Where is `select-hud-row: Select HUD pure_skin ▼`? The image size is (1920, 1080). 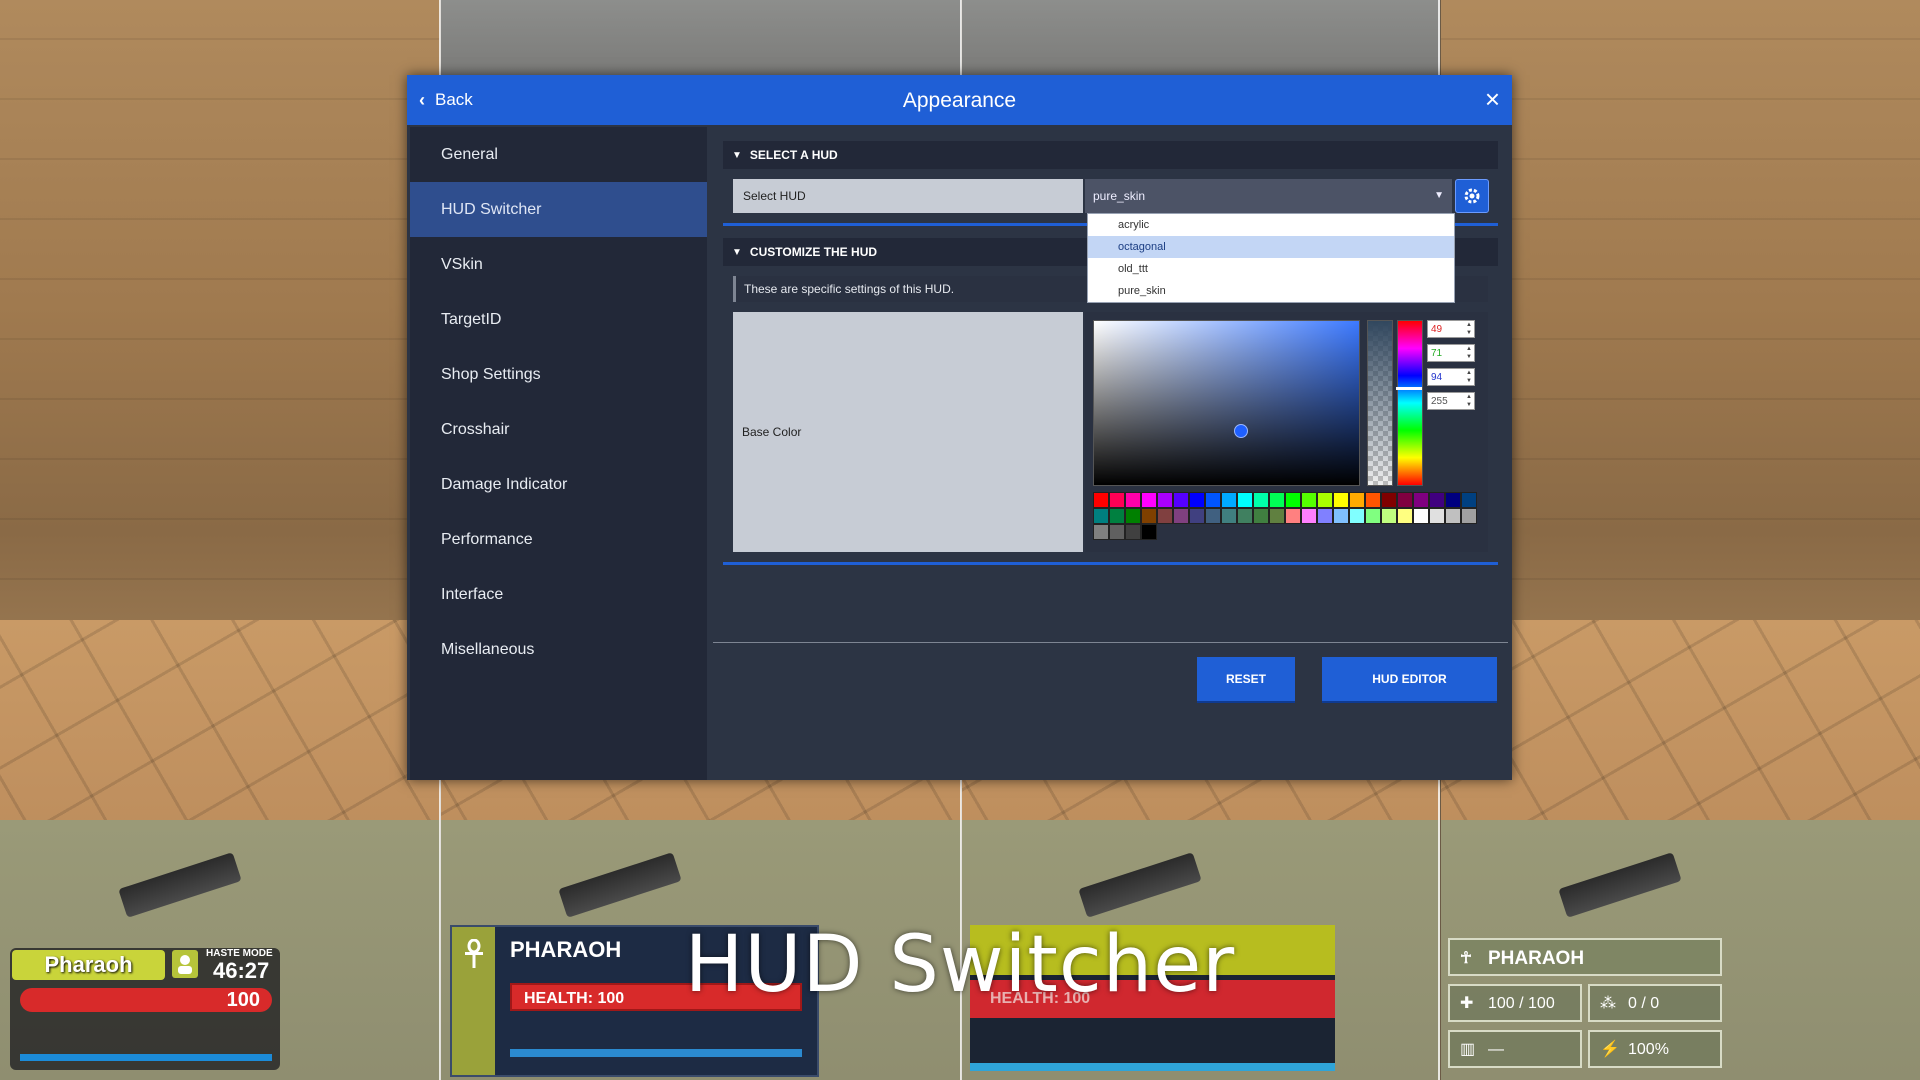 select-hud-row: Select HUD pure_skin ▼ is located at coordinates (1110, 196).